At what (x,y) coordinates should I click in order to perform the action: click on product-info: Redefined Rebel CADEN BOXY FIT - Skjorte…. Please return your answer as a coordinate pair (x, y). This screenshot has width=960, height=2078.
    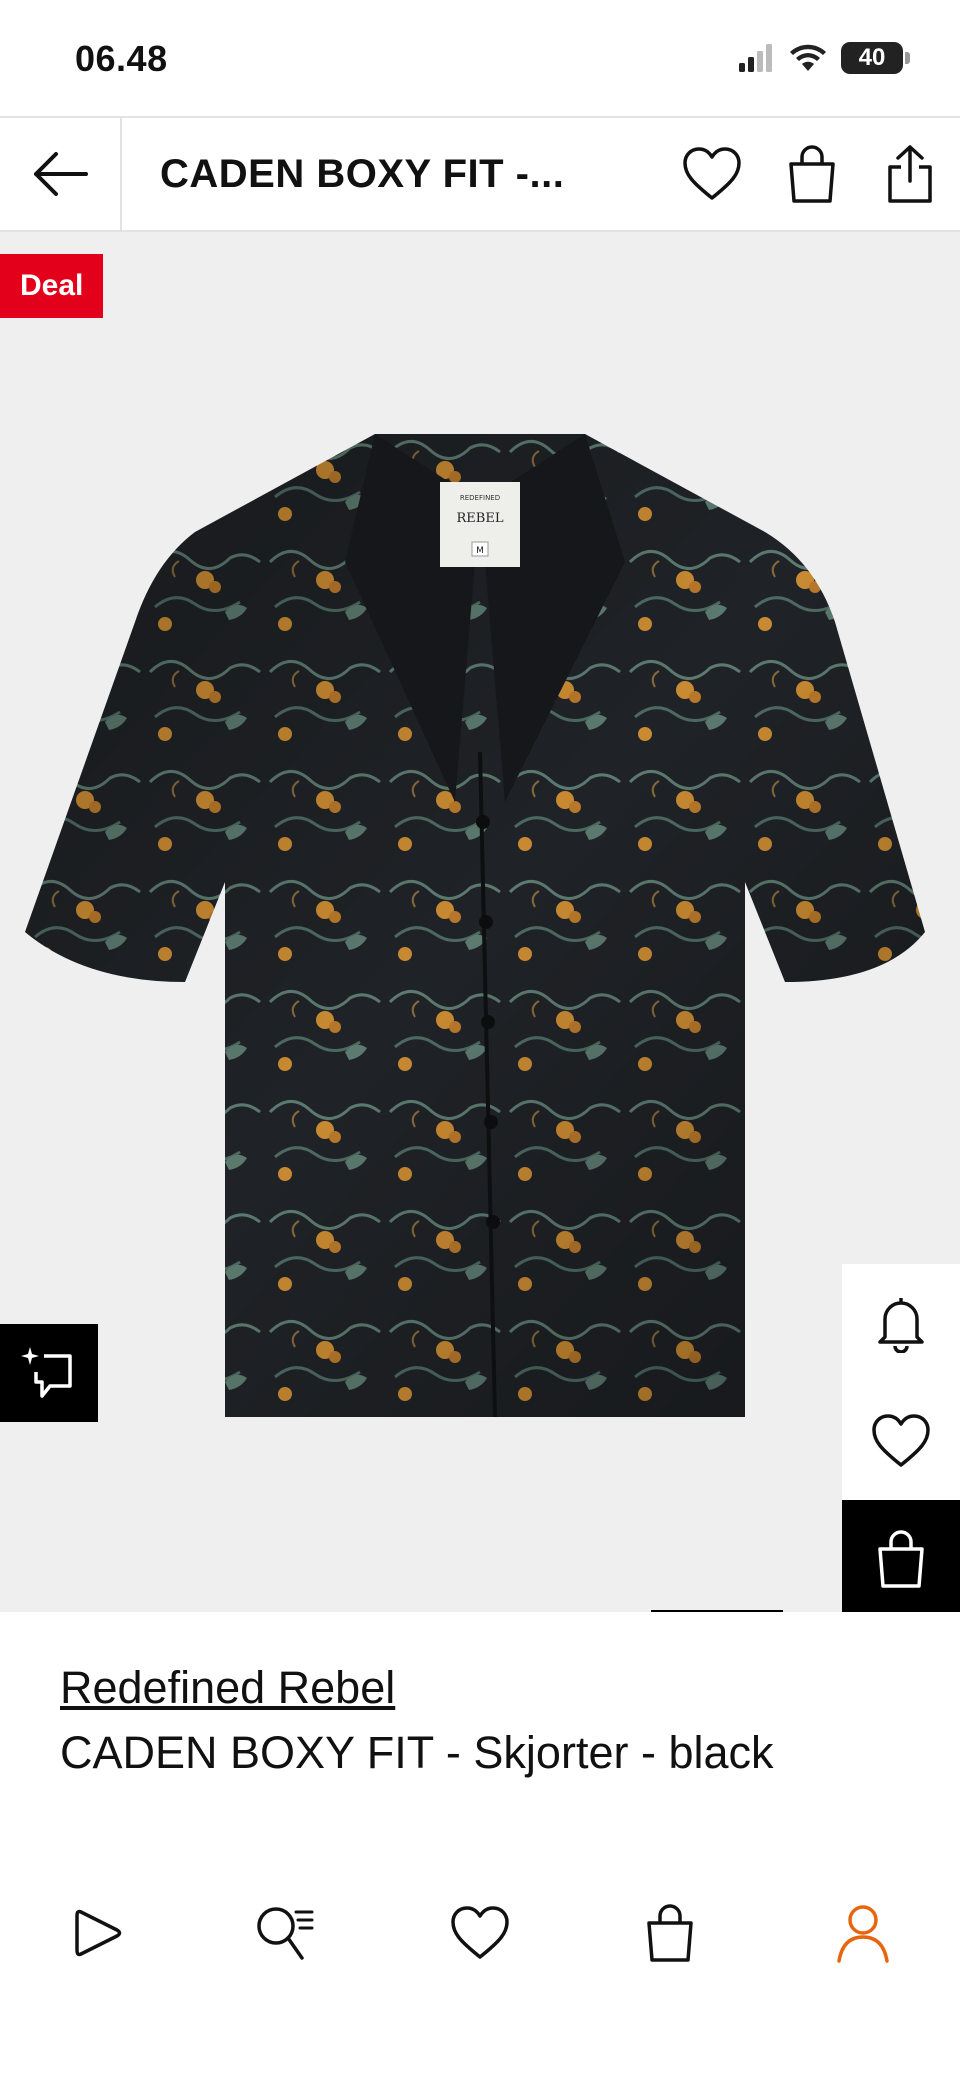
    Looking at the image, I should click on (480, 1757).